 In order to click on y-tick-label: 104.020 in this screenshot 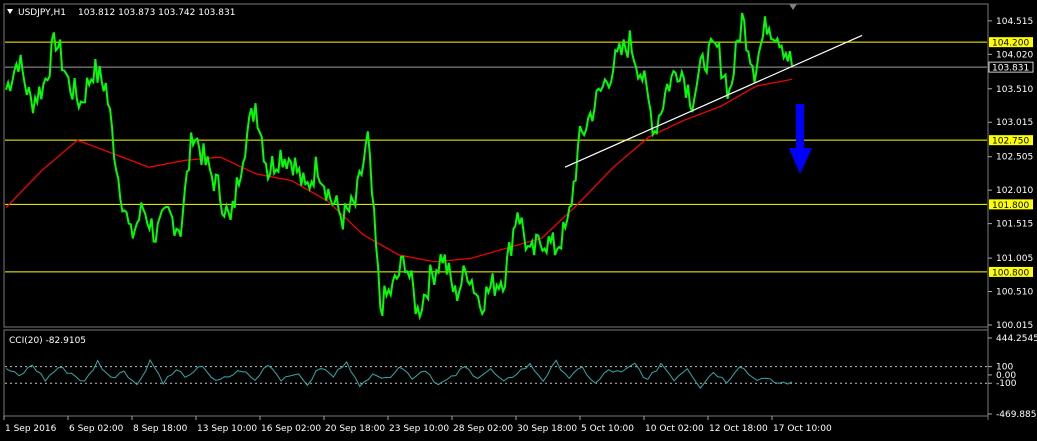, I will do `click(1014, 55)`.